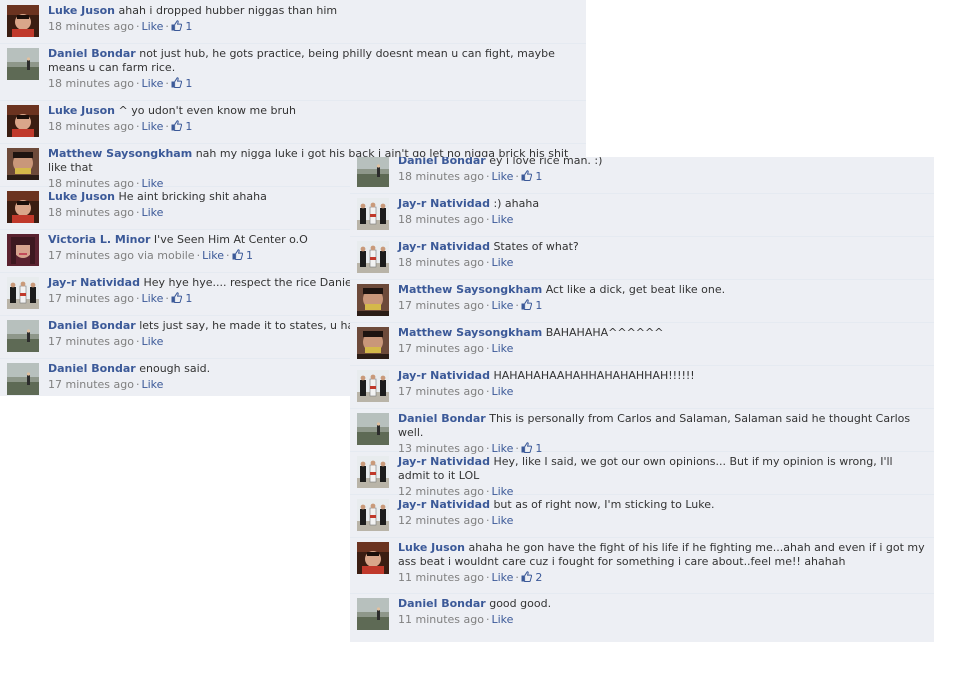 Image resolution: width=962 pixels, height=673 pixels. I want to click on comment-text: ^ yo udon't even know me bruh, so click(207, 110).